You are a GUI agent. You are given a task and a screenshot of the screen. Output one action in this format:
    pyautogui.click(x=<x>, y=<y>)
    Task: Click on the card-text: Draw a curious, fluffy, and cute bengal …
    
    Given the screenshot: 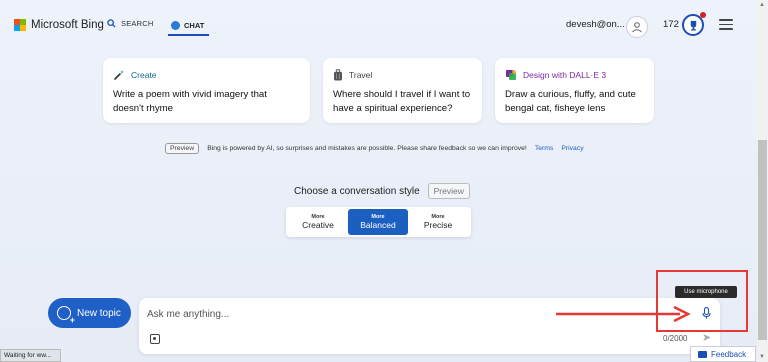 What is the action you would take?
    pyautogui.click(x=570, y=101)
    